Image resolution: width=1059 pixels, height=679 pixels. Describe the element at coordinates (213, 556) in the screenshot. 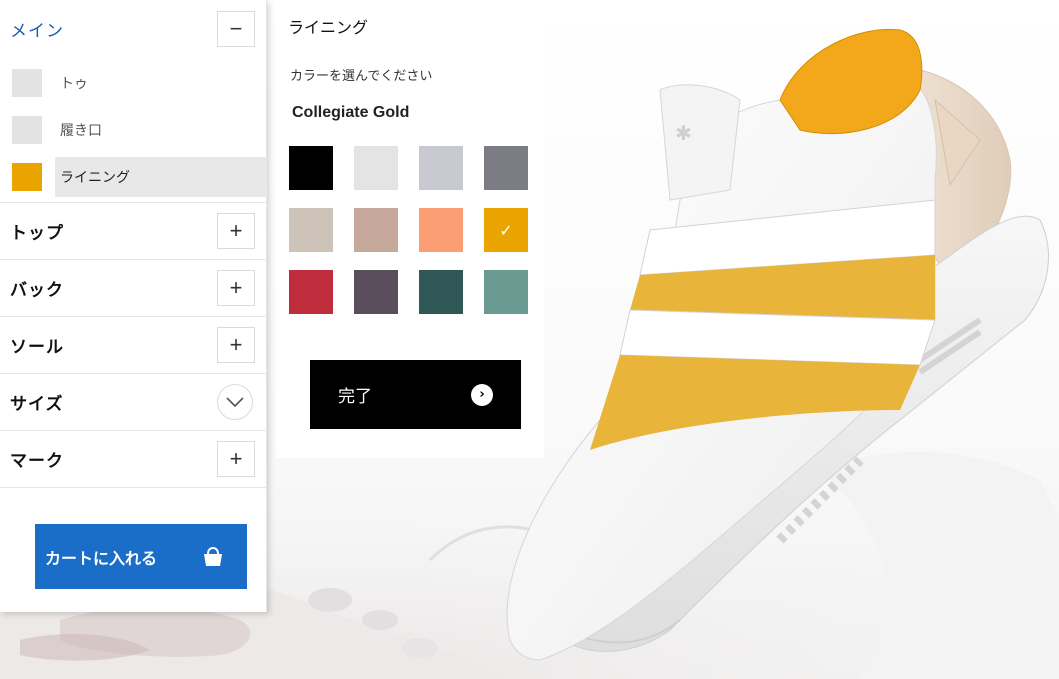

I see `shopping-bag-icon` at that location.